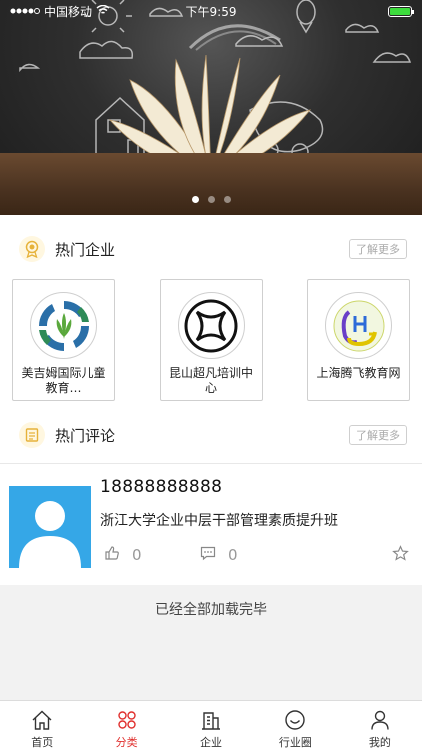 The image size is (422, 750). I want to click on reply-action: 0, so click(219, 555).